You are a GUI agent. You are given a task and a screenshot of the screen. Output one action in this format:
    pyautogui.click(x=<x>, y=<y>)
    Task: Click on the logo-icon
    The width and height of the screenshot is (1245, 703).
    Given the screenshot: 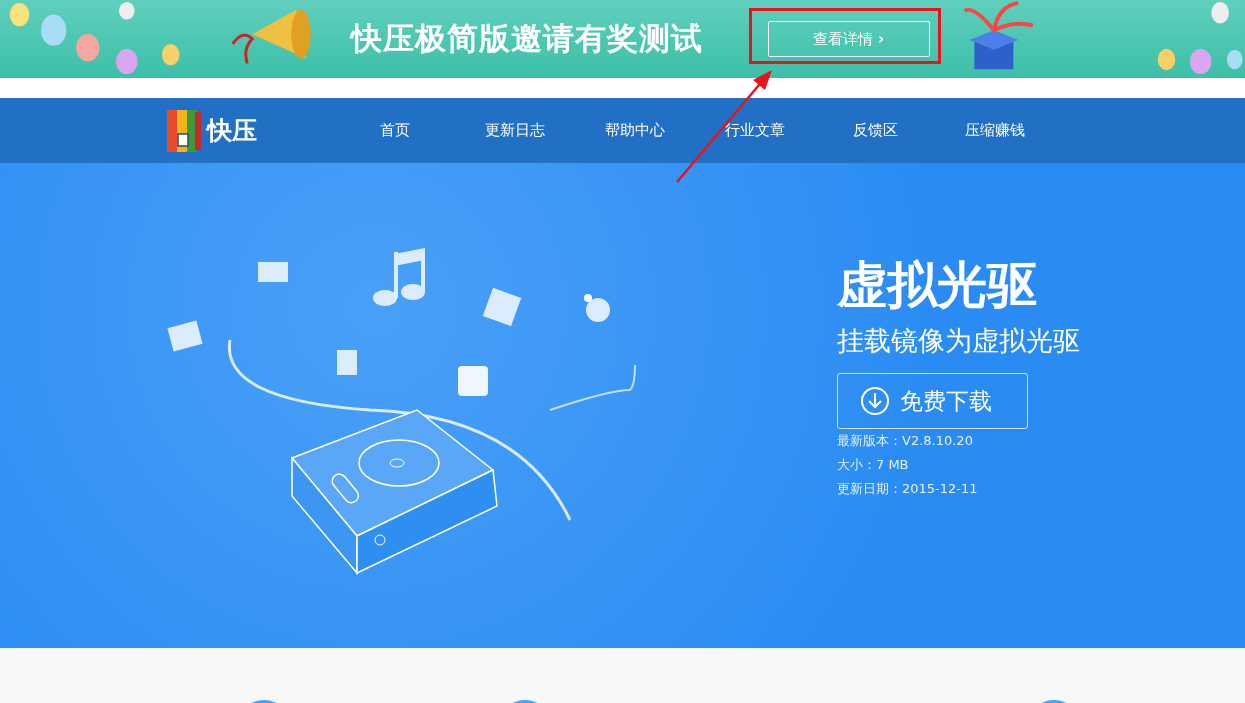 What is the action you would take?
    pyautogui.click(x=184, y=130)
    